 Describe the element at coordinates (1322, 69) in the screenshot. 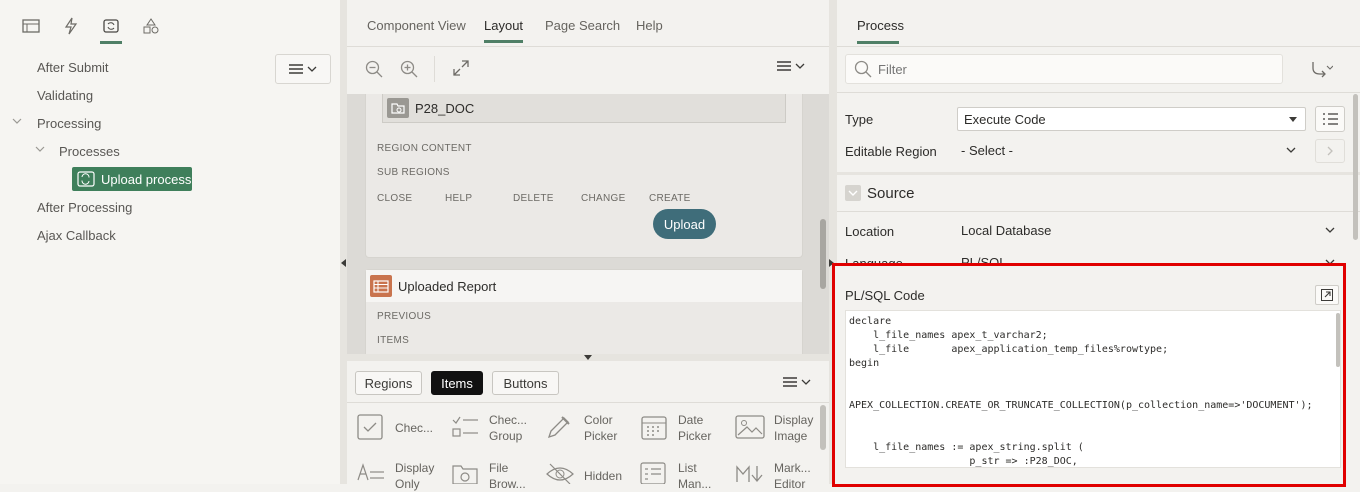

I see `go-to-group-icon` at that location.